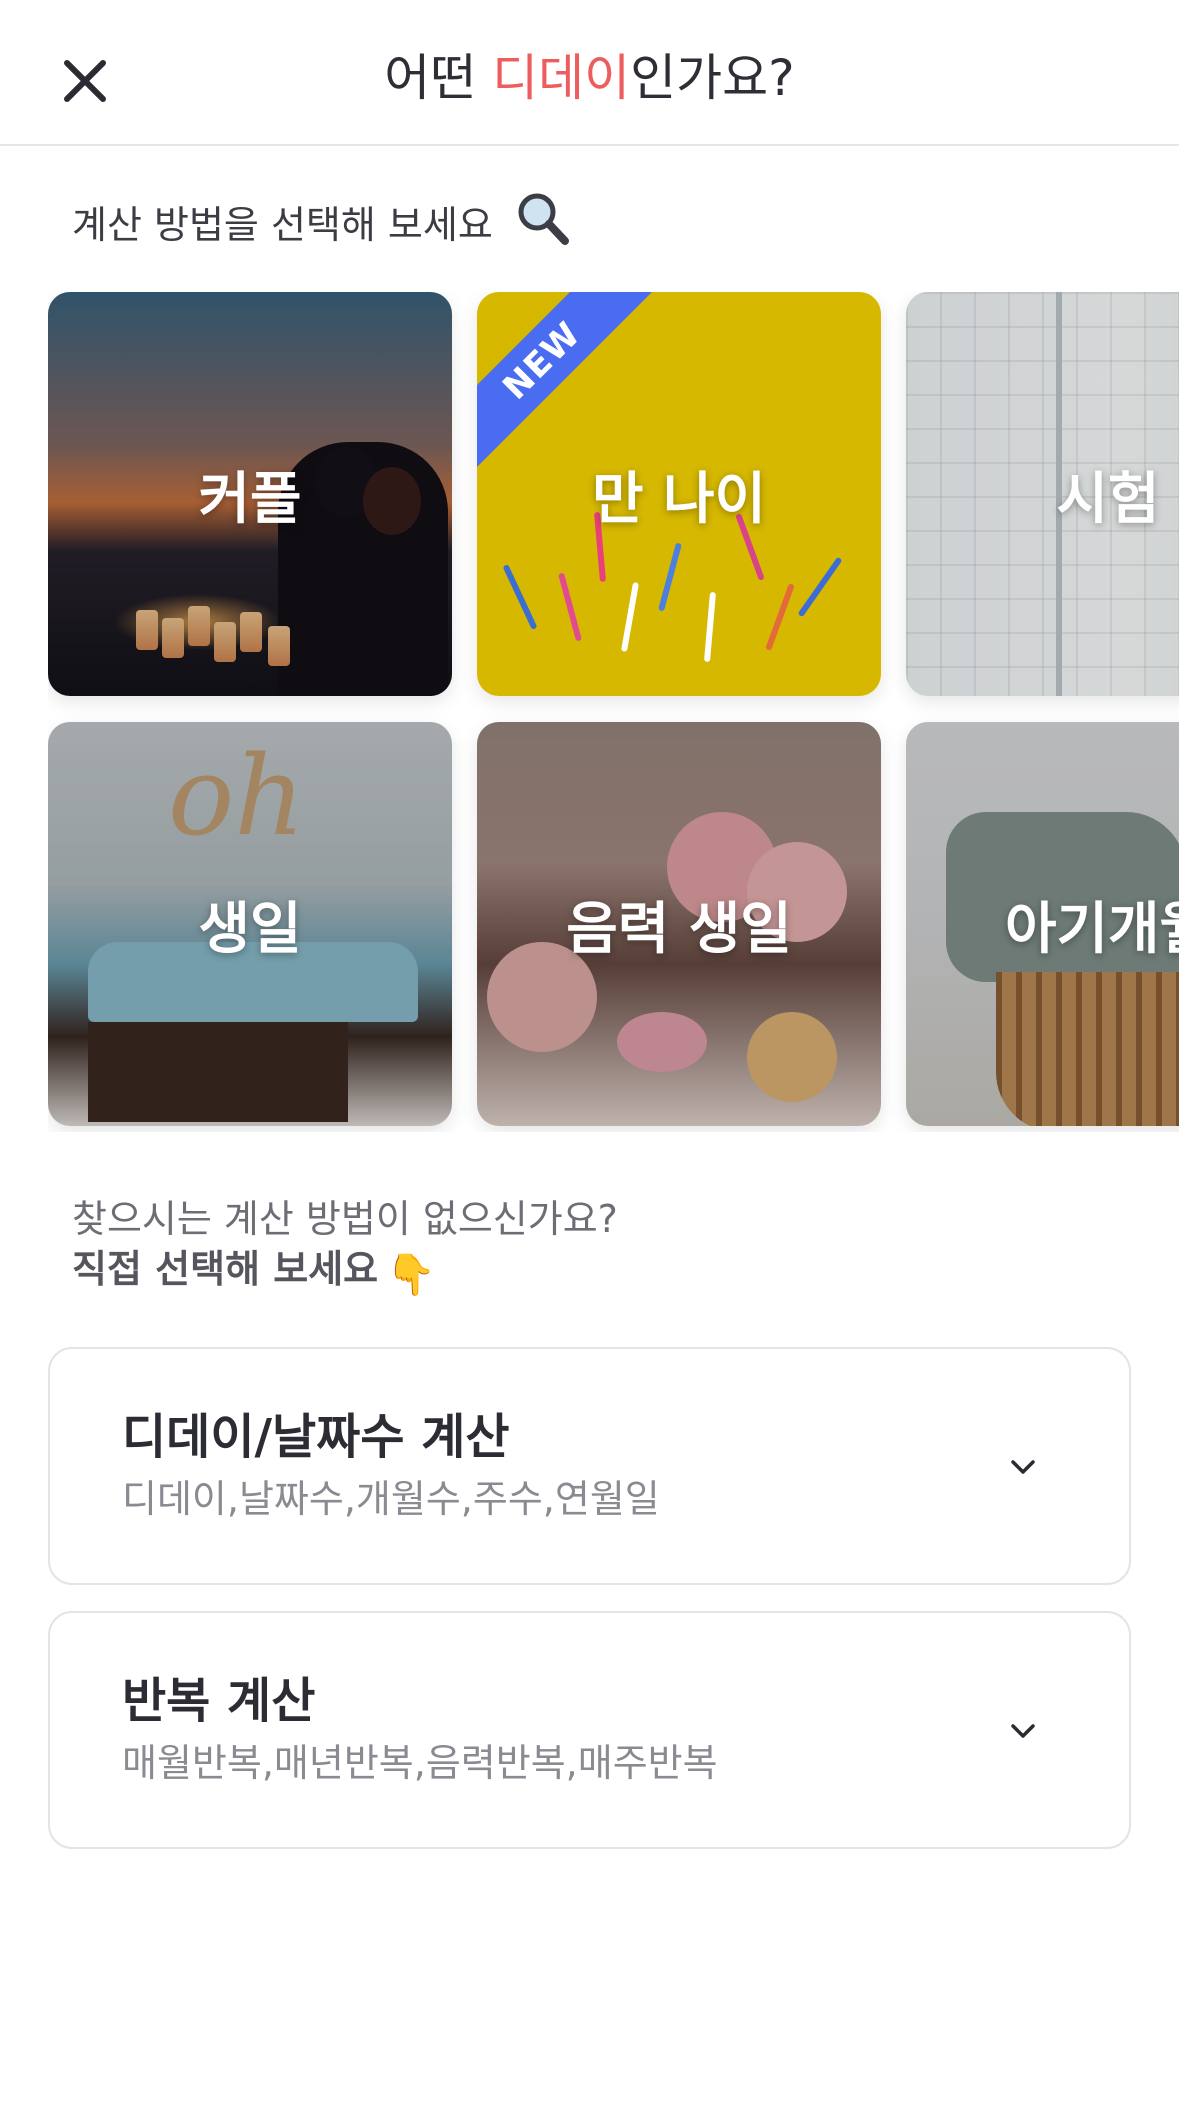 This screenshot has width=1179, height=2124. What do you see at coordinates (438, 78) in the screenshot?
I see `page-title-prefix: 어떤` at bounding box center [438, 78].